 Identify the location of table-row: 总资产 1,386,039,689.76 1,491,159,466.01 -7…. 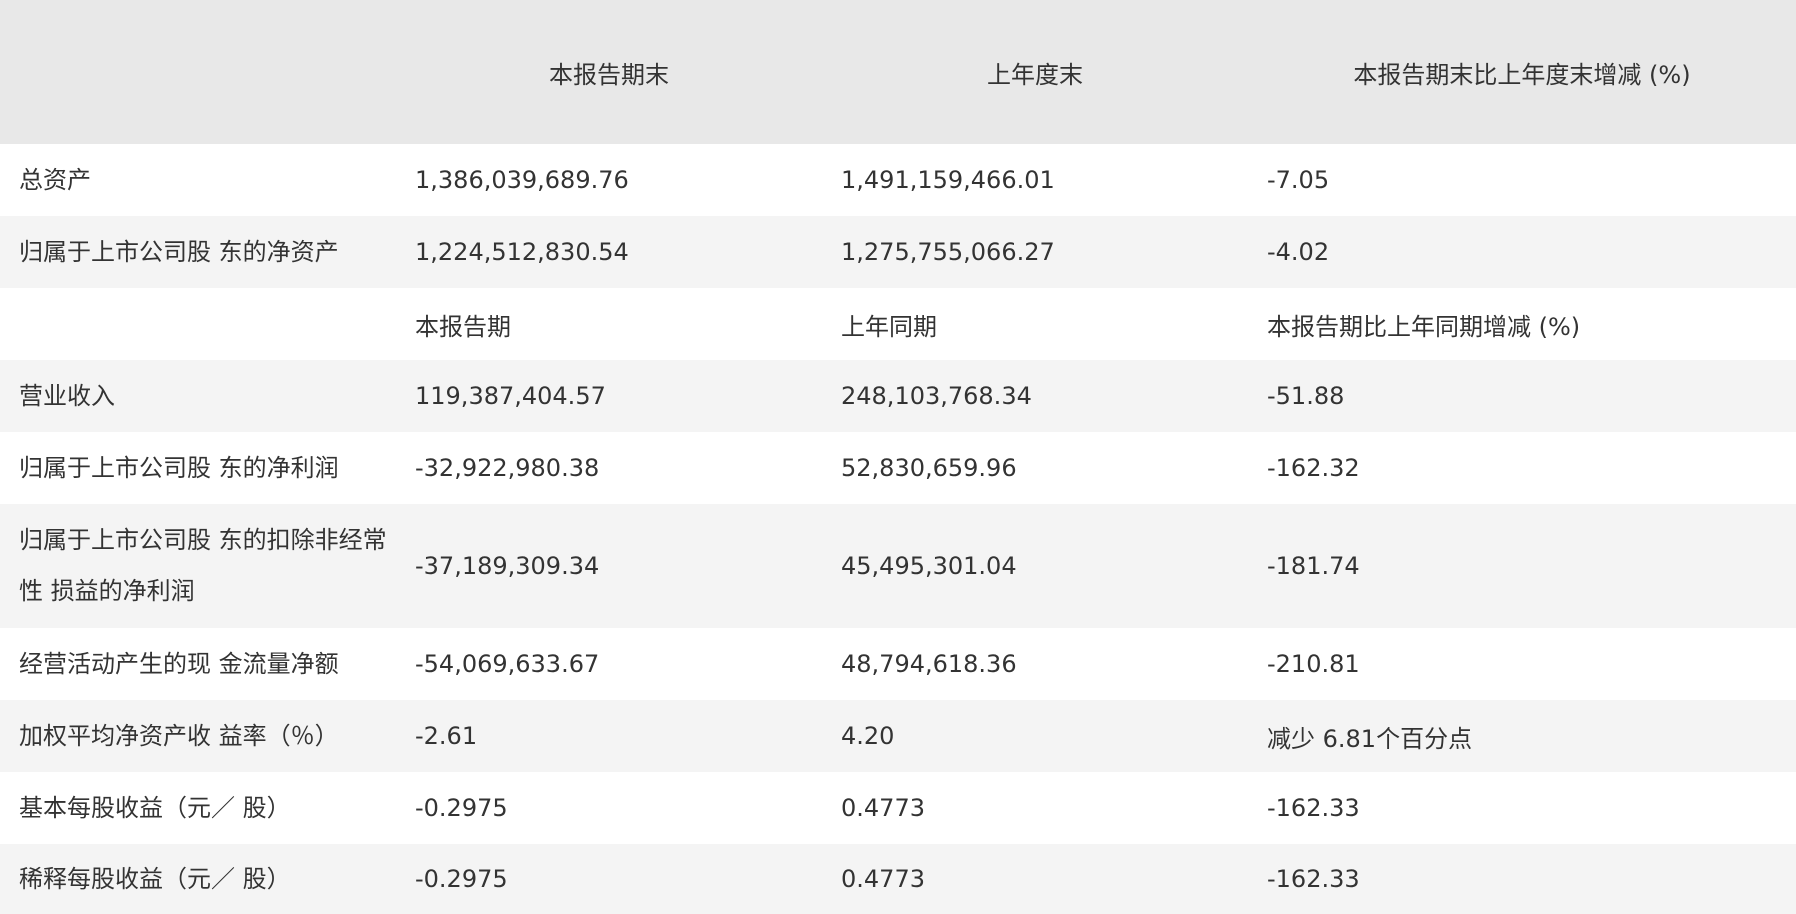
(898, 180).